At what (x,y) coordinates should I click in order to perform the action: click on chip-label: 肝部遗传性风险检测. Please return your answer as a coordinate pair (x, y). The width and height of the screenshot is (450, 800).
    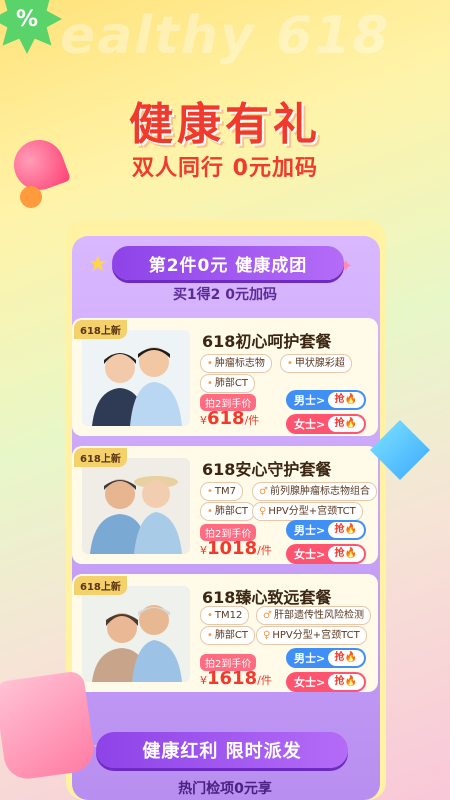
    Looking at the image, I should click on (318, 615).